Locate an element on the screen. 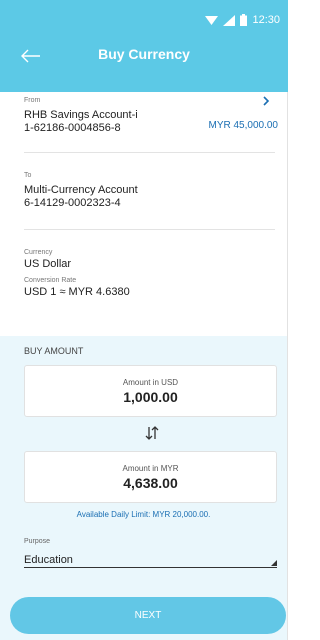 This screenshot has width=320, height=640. amount-usd-value: 1,000.00 is located at coordinates (150, 397).